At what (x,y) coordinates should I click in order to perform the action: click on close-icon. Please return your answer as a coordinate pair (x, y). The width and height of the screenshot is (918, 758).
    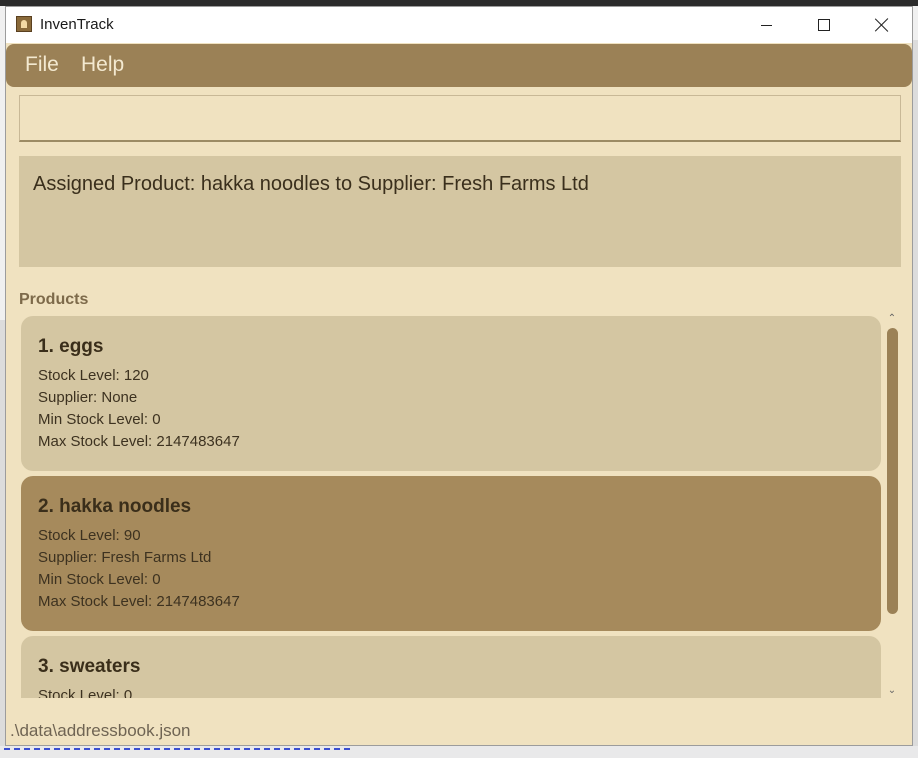
    Looking at the image, I should click on (882, 25).